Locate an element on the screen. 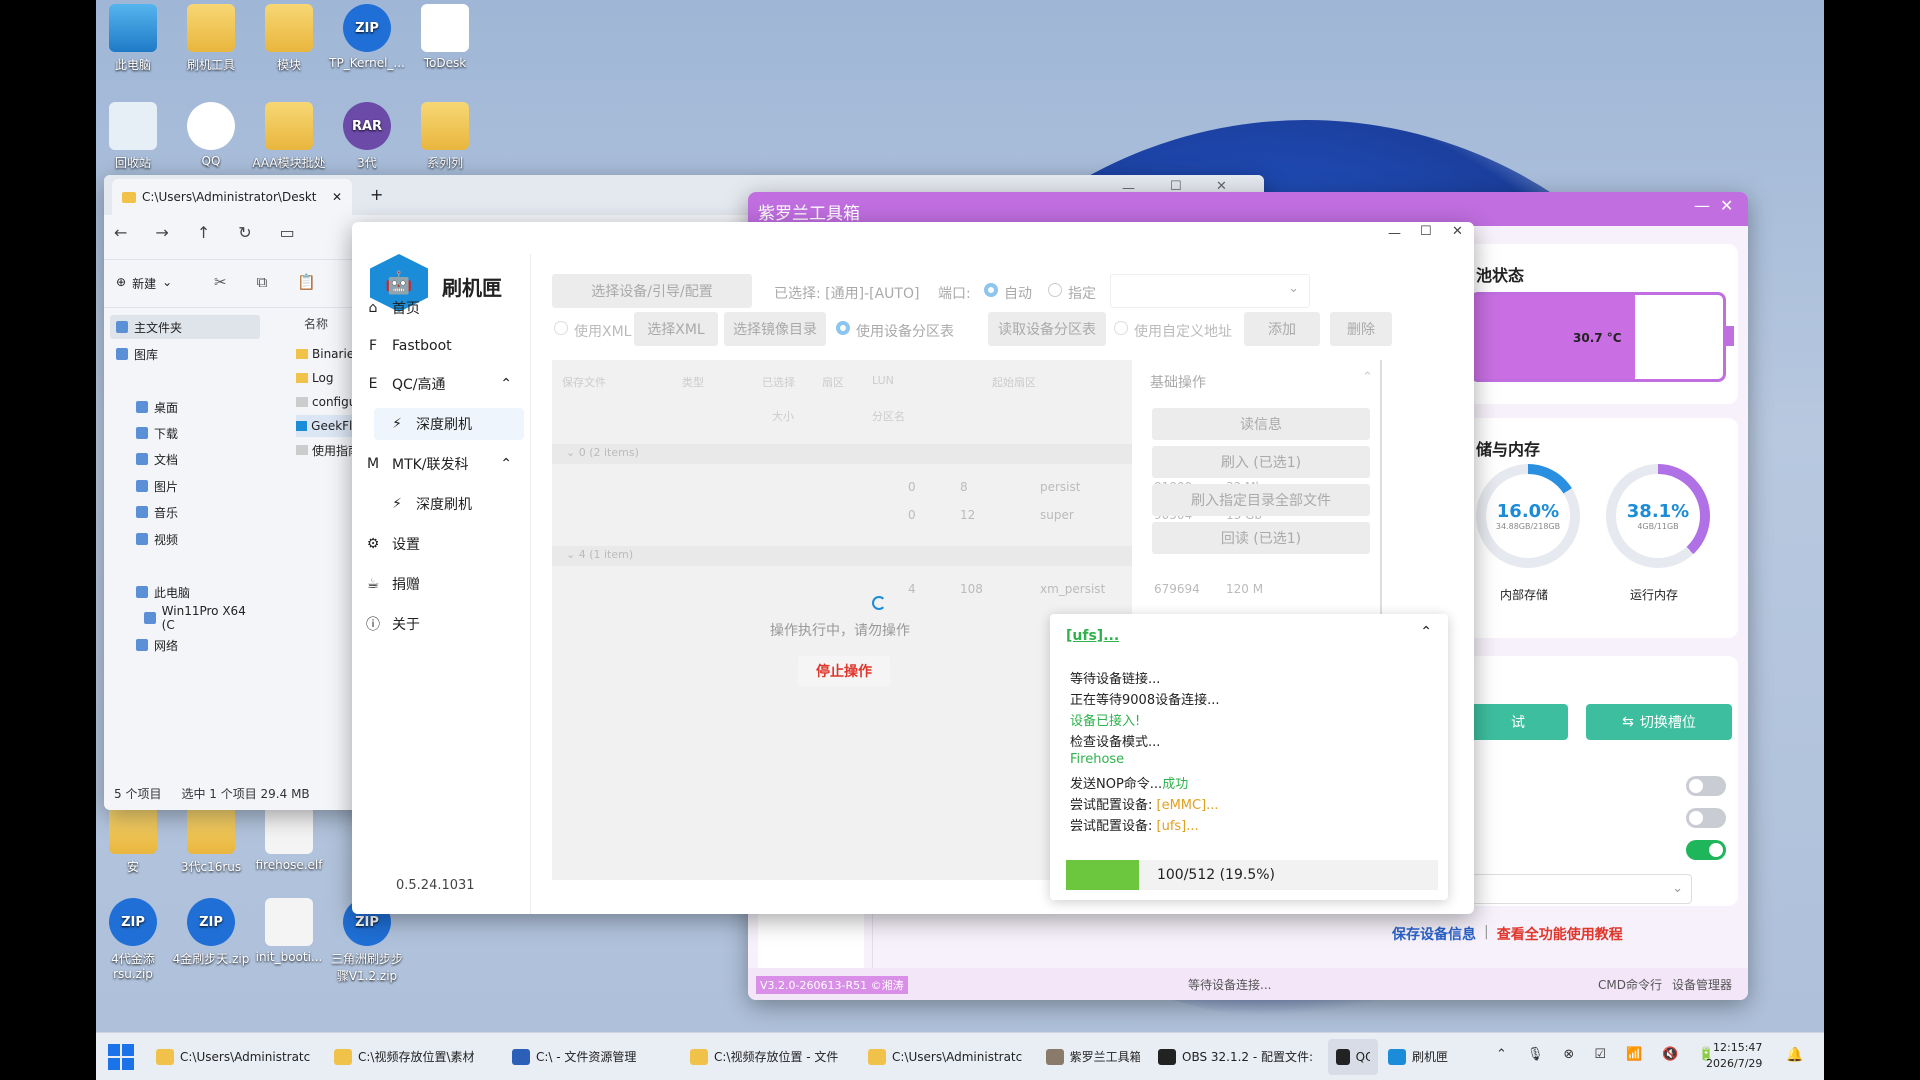 The image size is (1920, 1080). view-icon: ▭ is located at coordinates (287, 232).